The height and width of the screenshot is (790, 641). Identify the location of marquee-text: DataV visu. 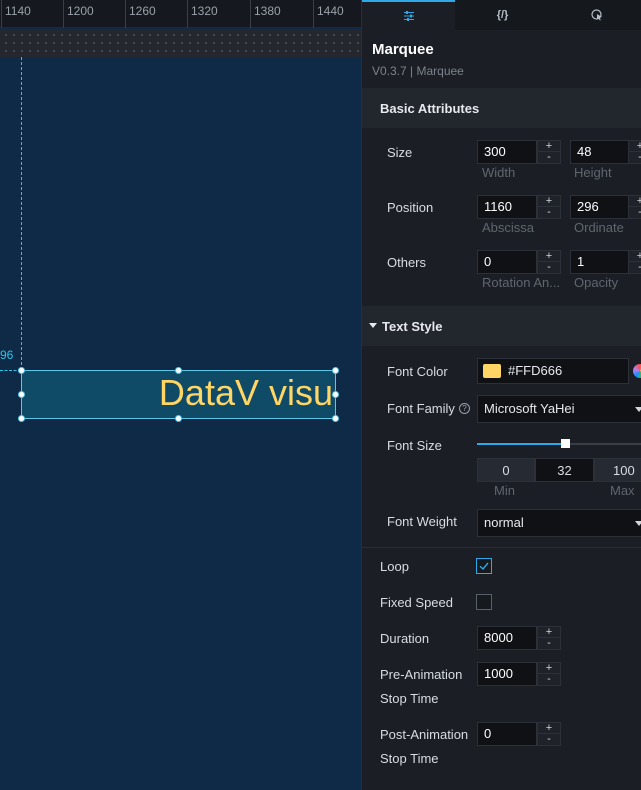
(245, 392).